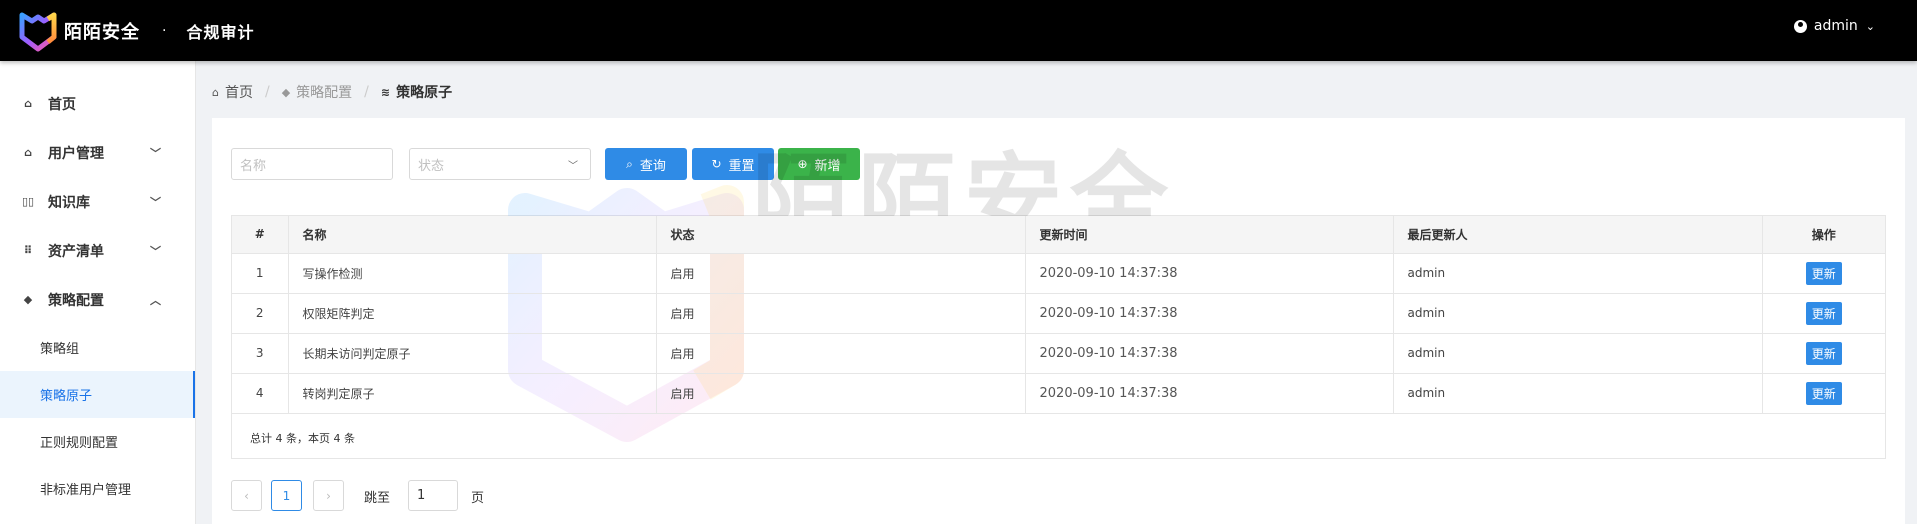 The image size is (1917, 524). I want to click on brand-name: 陌陌安全, so click(102, 32).